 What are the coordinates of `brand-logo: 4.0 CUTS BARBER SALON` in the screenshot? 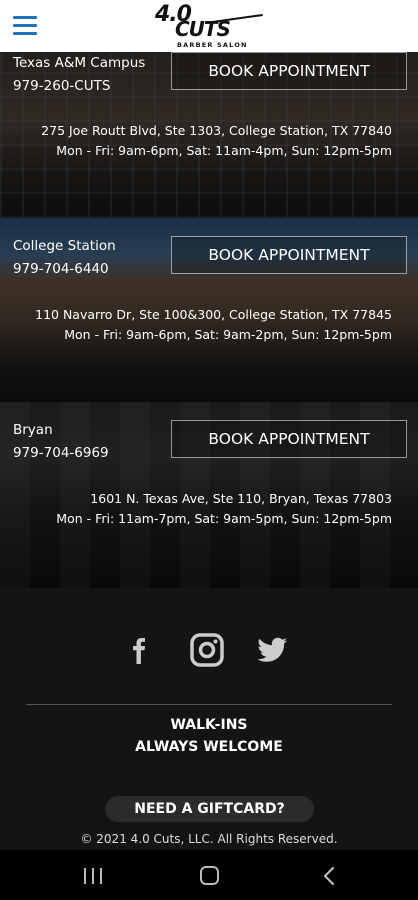 It's located at (210, 27).